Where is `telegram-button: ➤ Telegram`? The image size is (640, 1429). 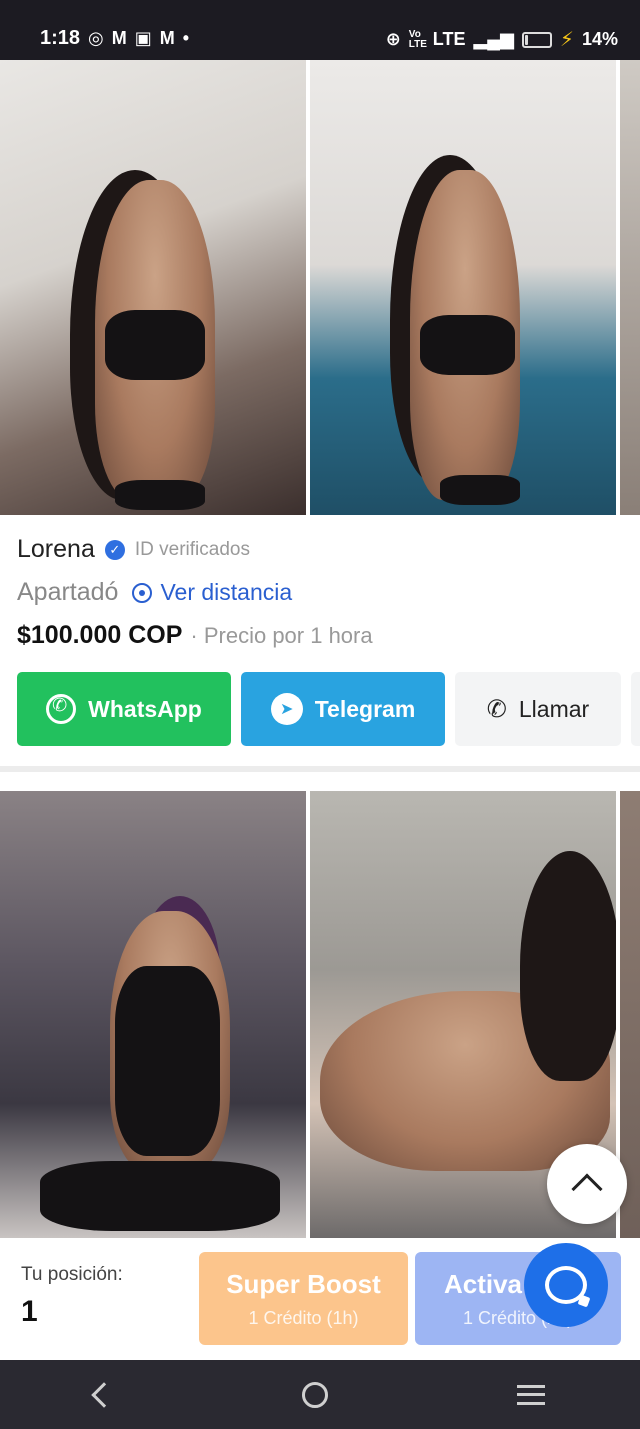 telegram-button: ➤ Telegram is located at coordinates (343, 709).